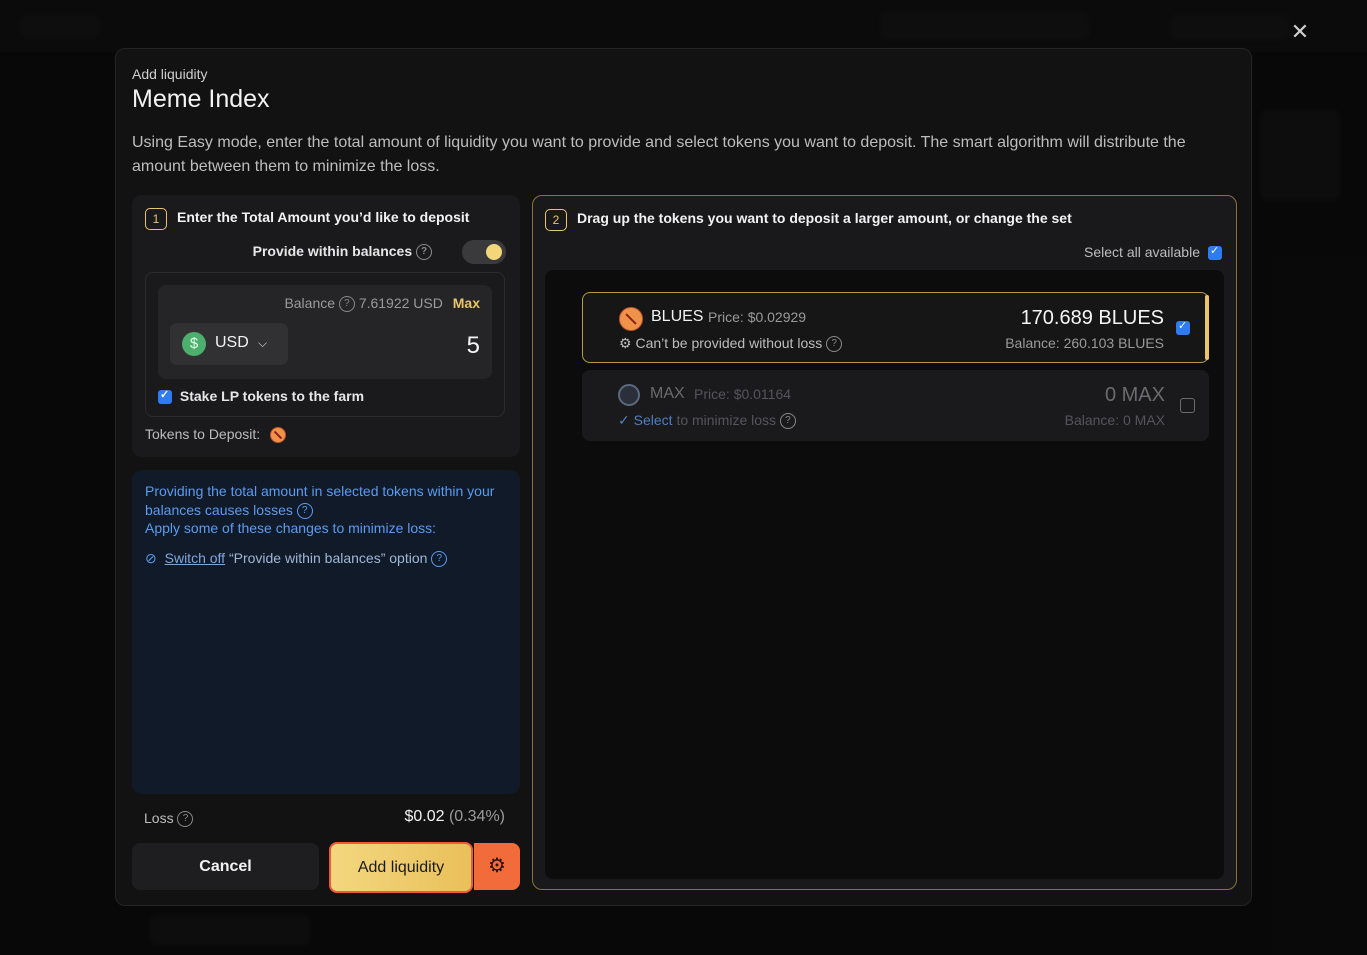 The width and height of the screenshot is (1367, 955). I want to click on toggle-label-text: Provide within balances, so click(332, 251).